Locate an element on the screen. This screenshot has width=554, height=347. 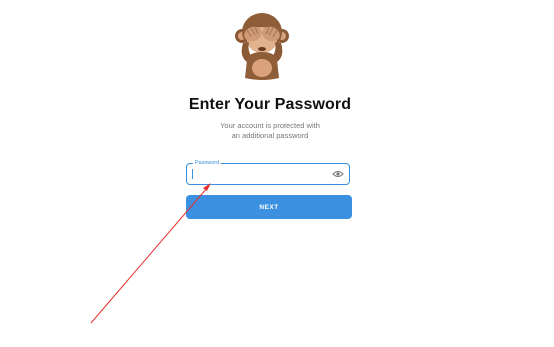
eye-icon is located at coordinates (338, 174).